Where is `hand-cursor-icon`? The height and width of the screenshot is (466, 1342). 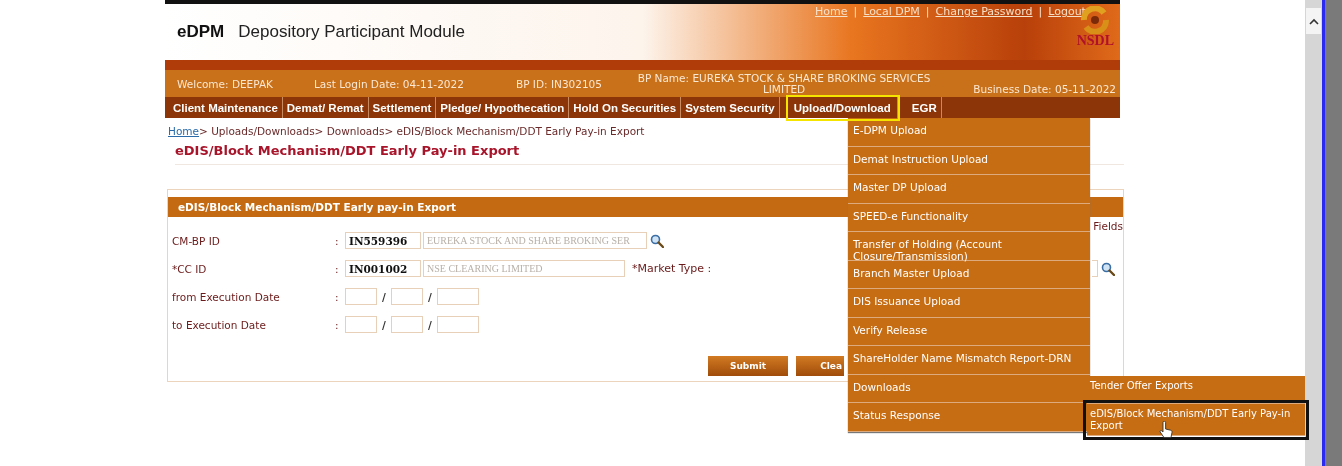 hand-cursor-icon is located at coordinates (1166, 430).